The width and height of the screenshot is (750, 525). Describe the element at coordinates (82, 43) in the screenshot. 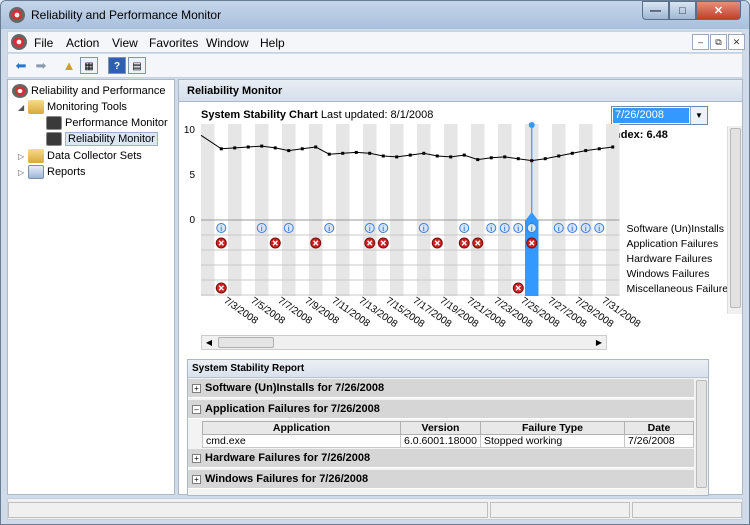

I see `menu-action: Action` at that location.